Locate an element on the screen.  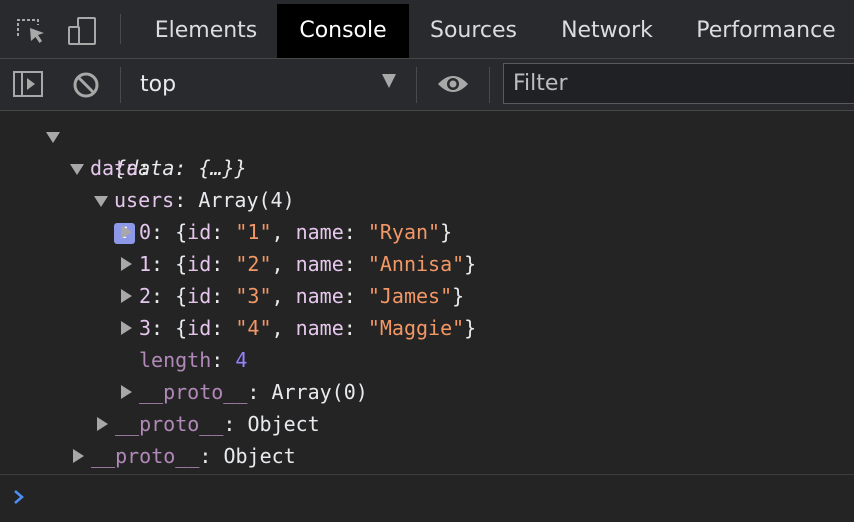
dropdown-arrow-icon is located at coordinates (389, 81).